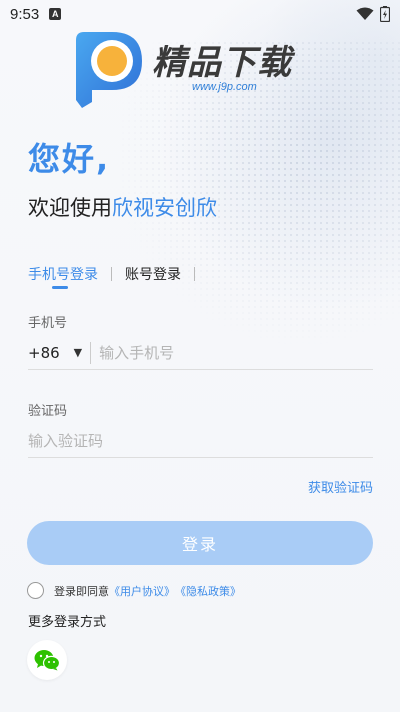  Describe the element at coordinates (142, 591) in the screenshot. I see `user-agreement-link: 《用户协议》` at that location.